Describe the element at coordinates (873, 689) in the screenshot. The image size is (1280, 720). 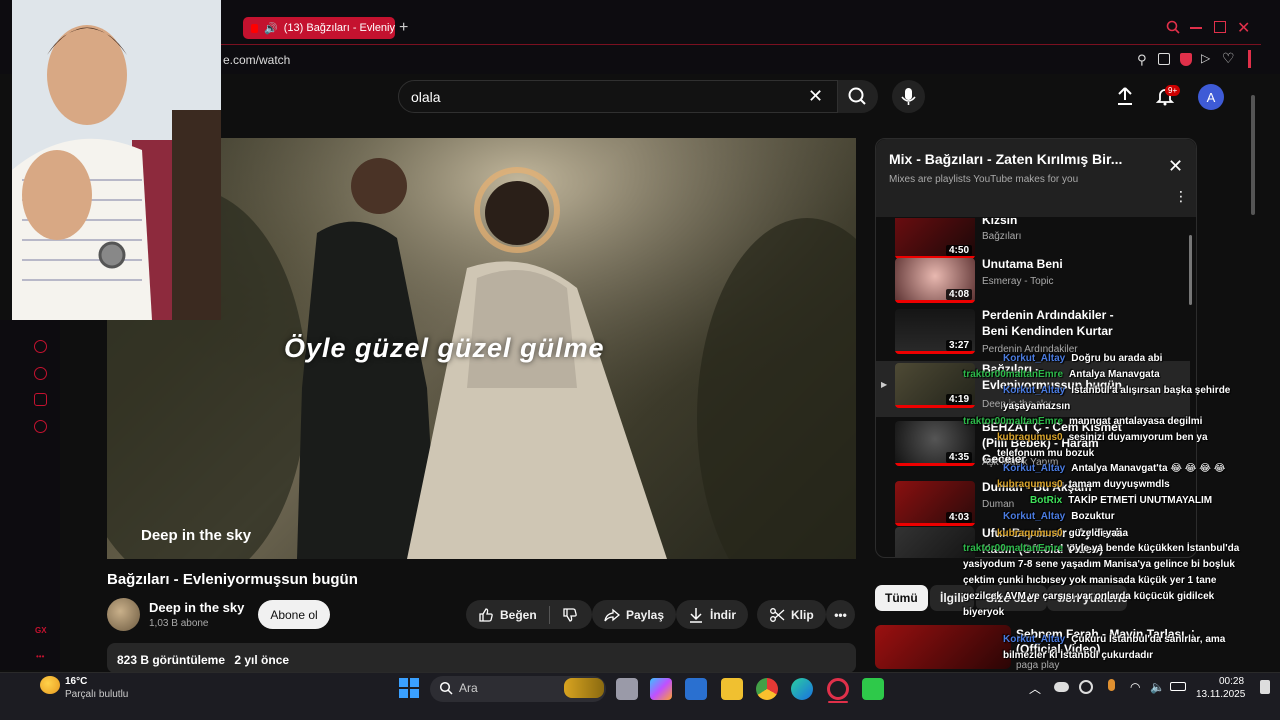
I see `kick-icon` at that location.